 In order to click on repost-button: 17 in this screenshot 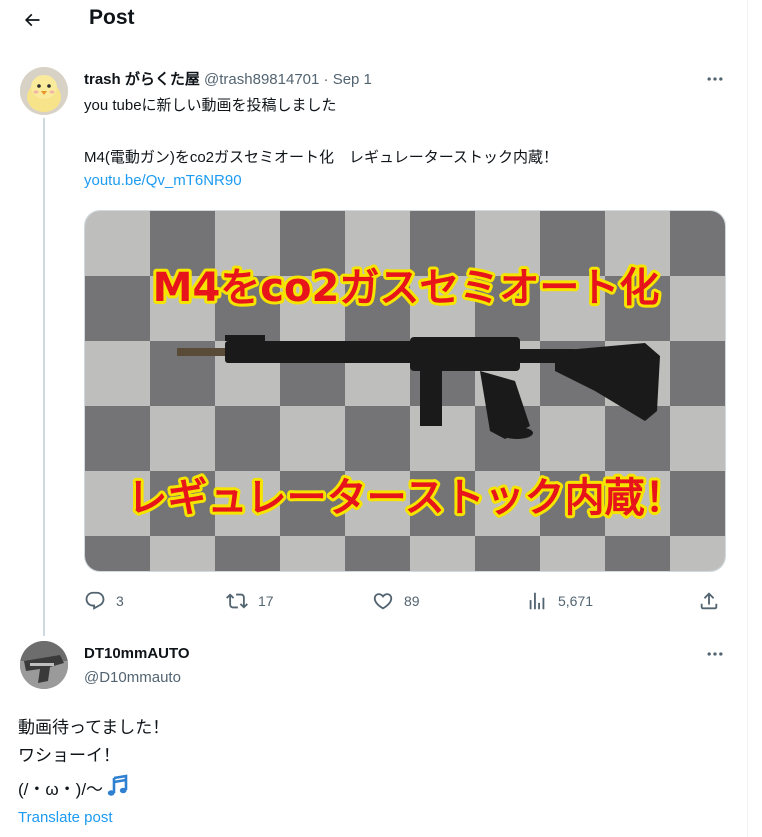, I will do `click(250, 601)`.